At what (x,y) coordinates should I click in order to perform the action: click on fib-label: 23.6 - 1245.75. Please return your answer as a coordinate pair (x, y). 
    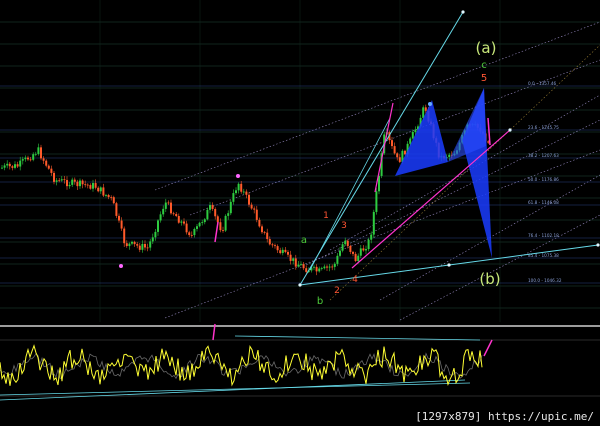
    Looking at the image, I should click on (543, 127).